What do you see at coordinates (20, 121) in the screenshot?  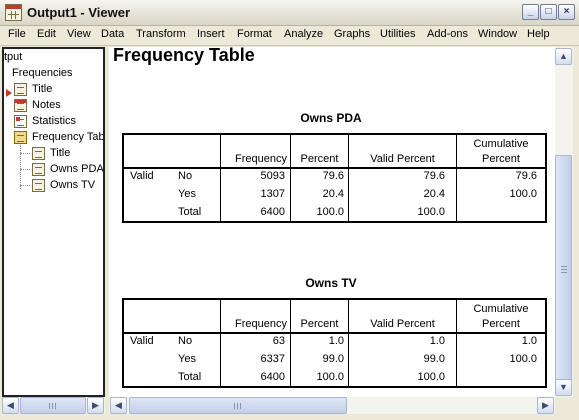 I see `statistics-icon` at bounding box center [20, 121].